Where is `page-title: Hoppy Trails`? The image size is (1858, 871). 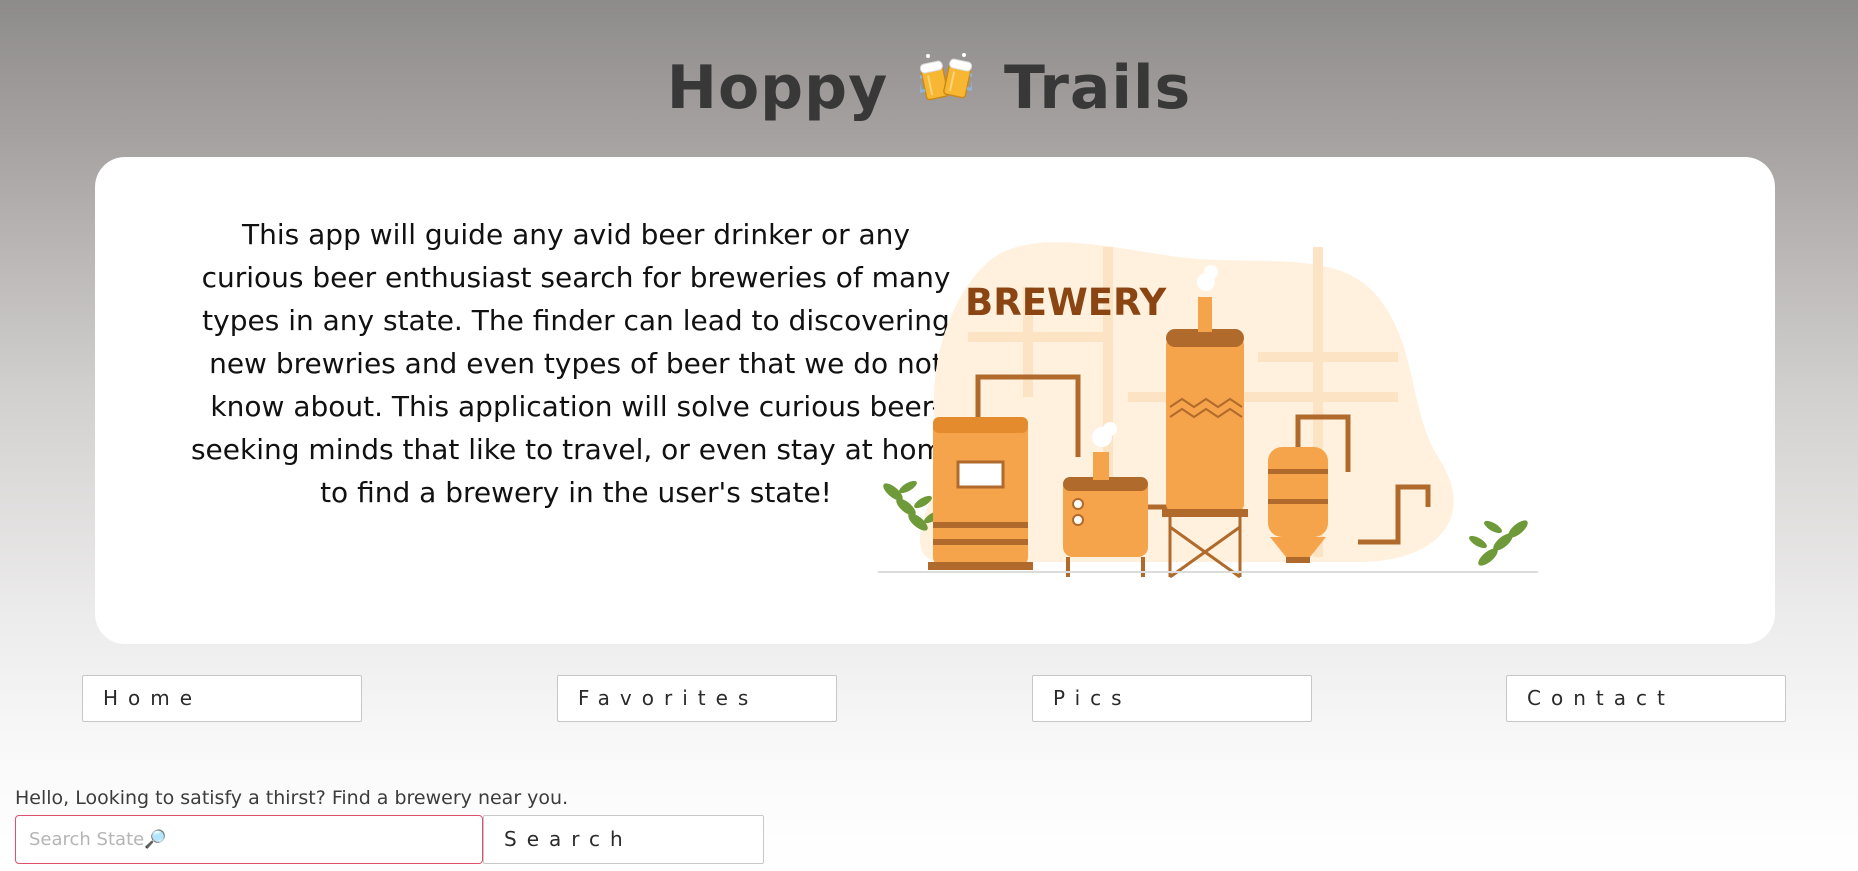 page-title: Hoppy Trails is located at coordinates (929, 90).